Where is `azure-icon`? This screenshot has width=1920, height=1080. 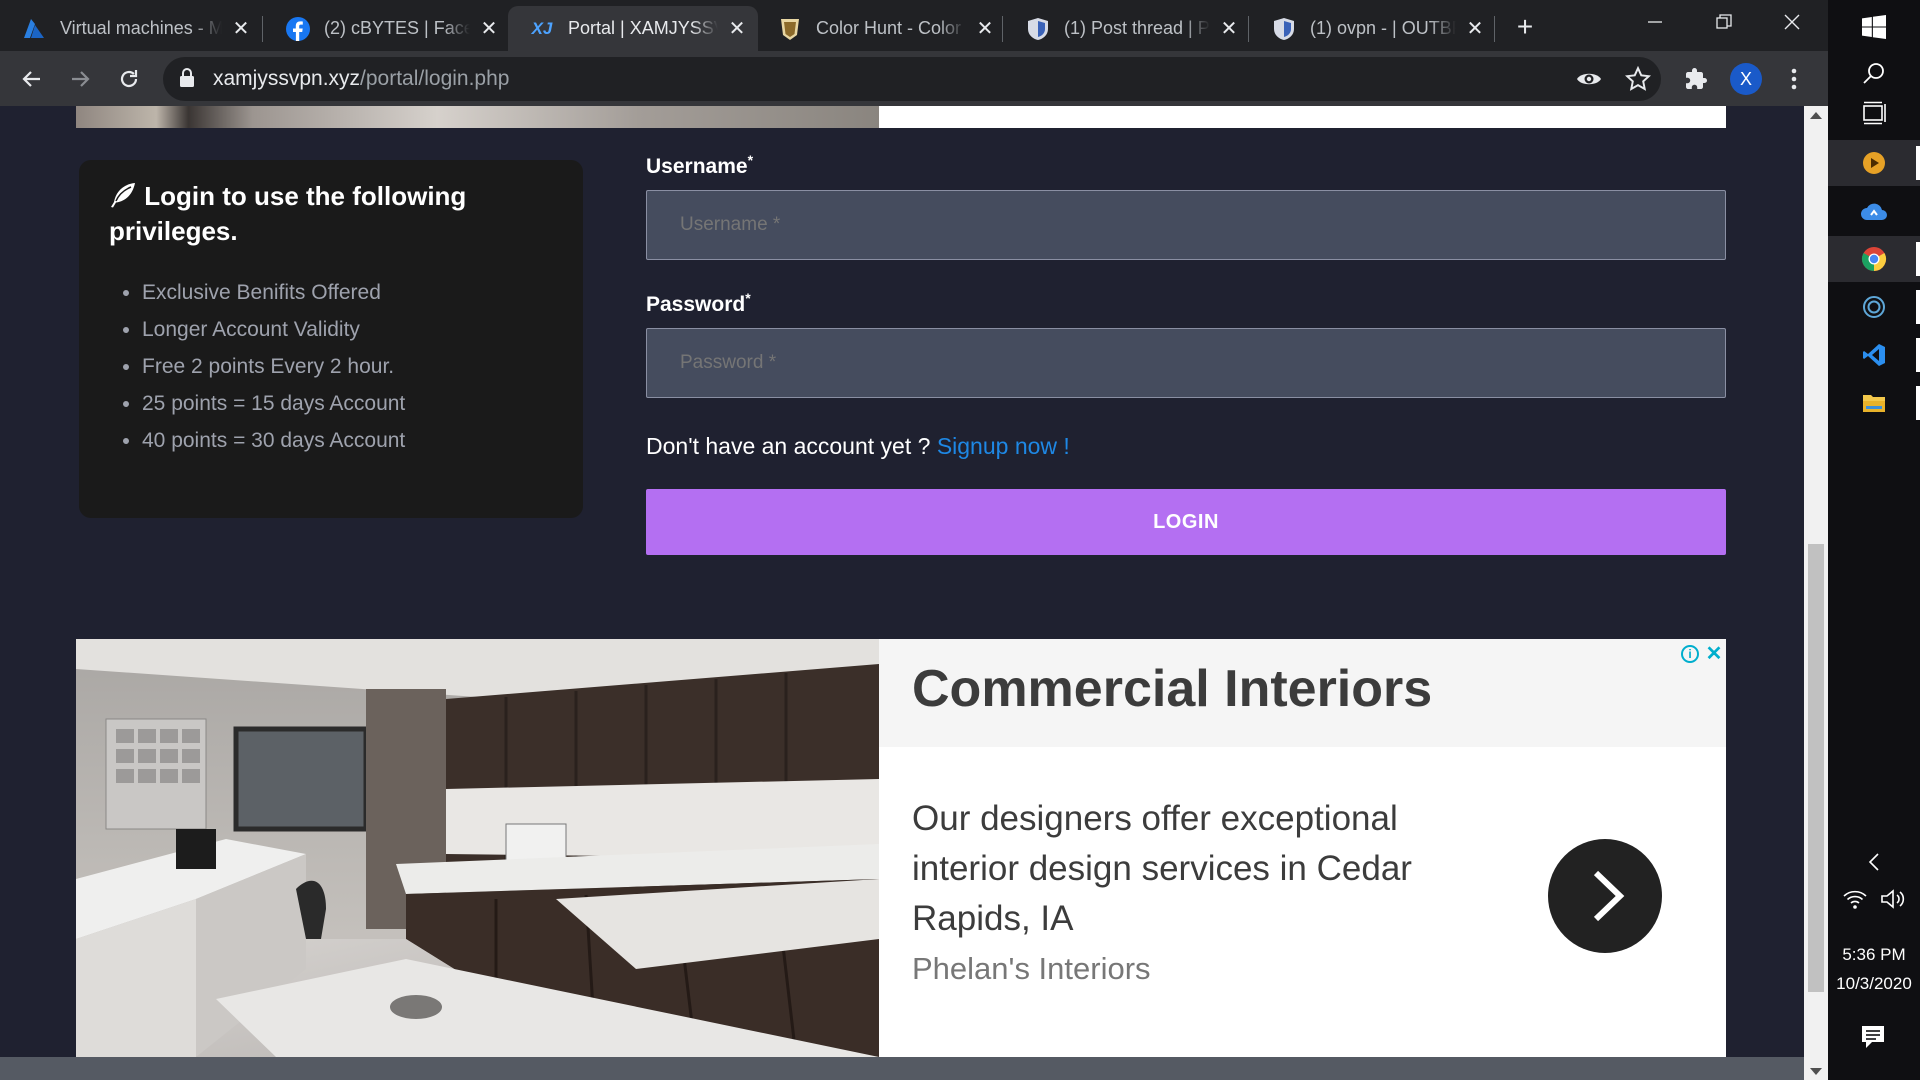
azure-icon is located at coordinates (34, 29).